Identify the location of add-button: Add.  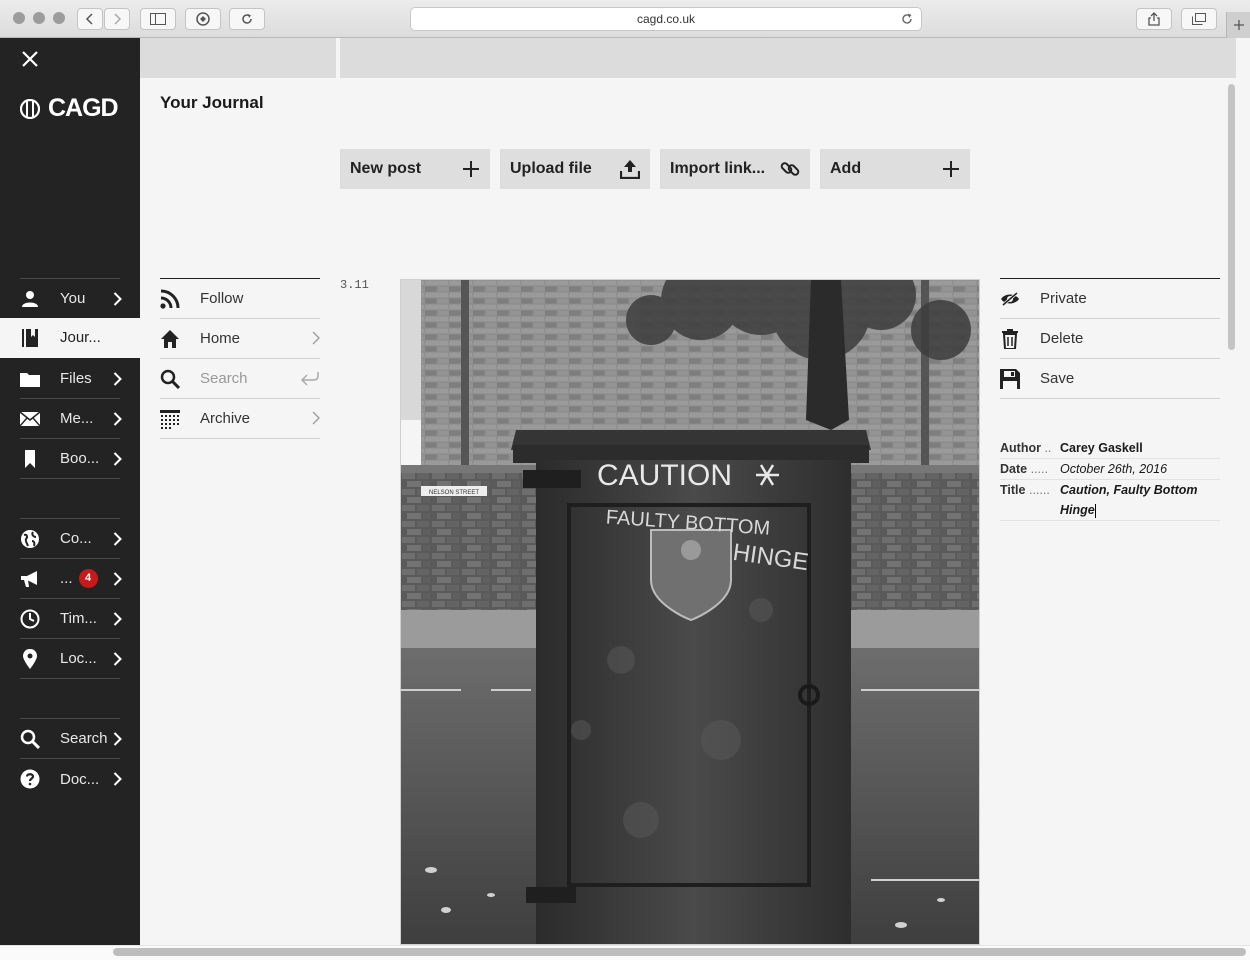
(895, 169).